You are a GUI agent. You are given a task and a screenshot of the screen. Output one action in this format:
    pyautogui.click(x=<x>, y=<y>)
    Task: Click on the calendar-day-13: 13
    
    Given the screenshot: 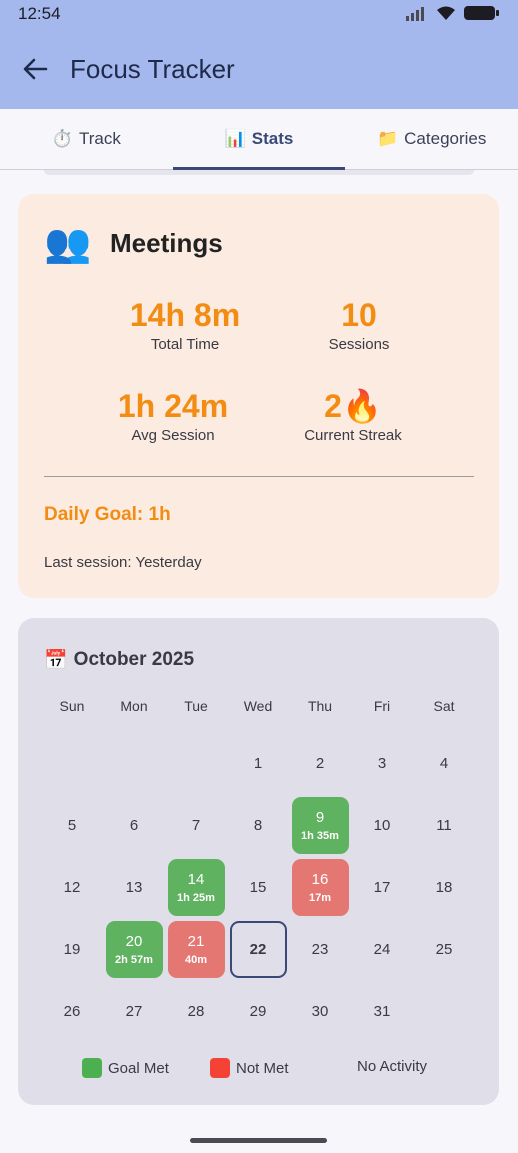 What is the action you would take?
    pyautogui.click(x=134, y=887)
    